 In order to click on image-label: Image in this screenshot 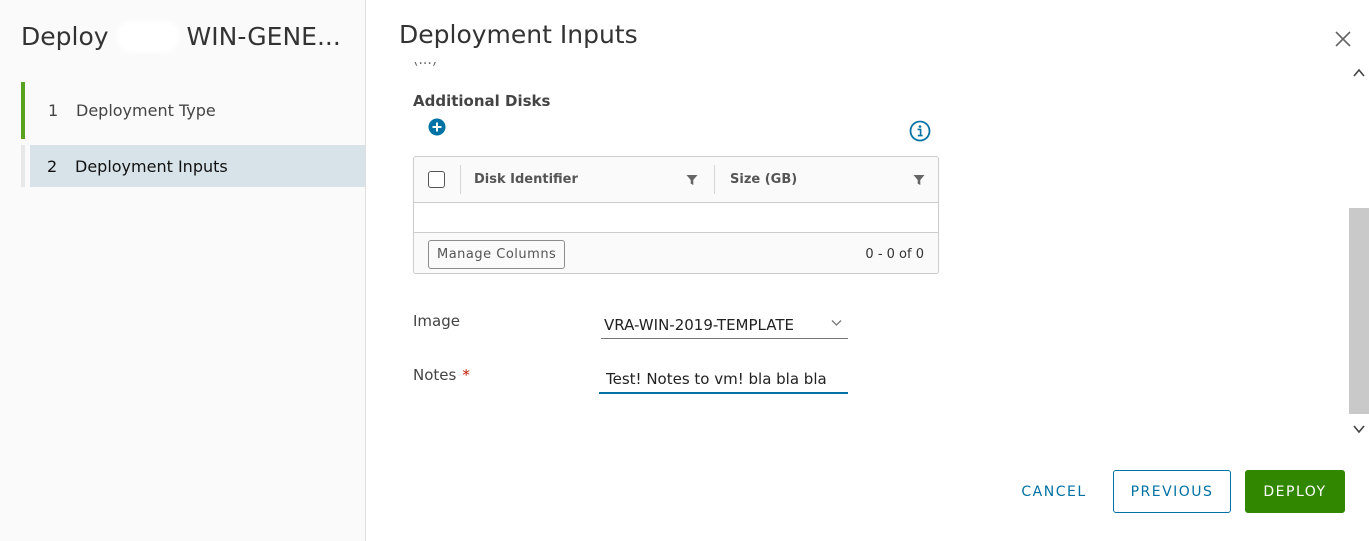, I will do `click(436, 321)`.